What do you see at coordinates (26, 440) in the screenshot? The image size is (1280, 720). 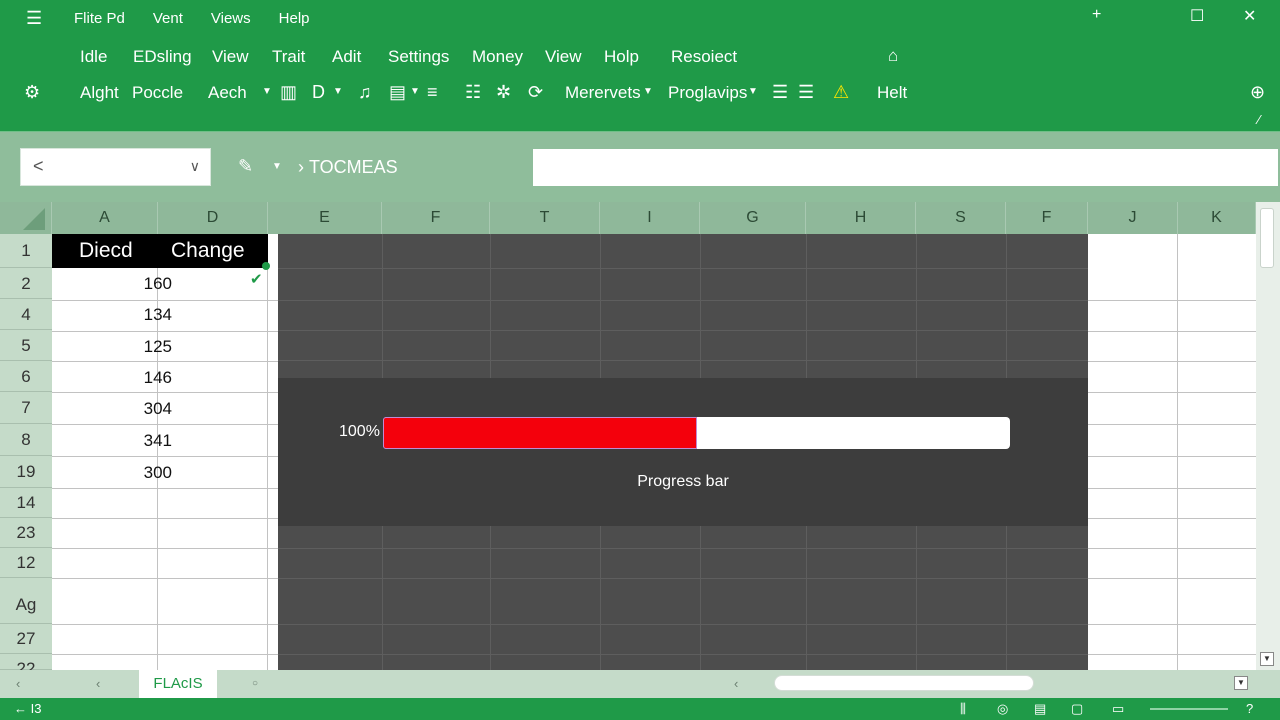 I see `row-header: 8` at bounding box center [26, 440].